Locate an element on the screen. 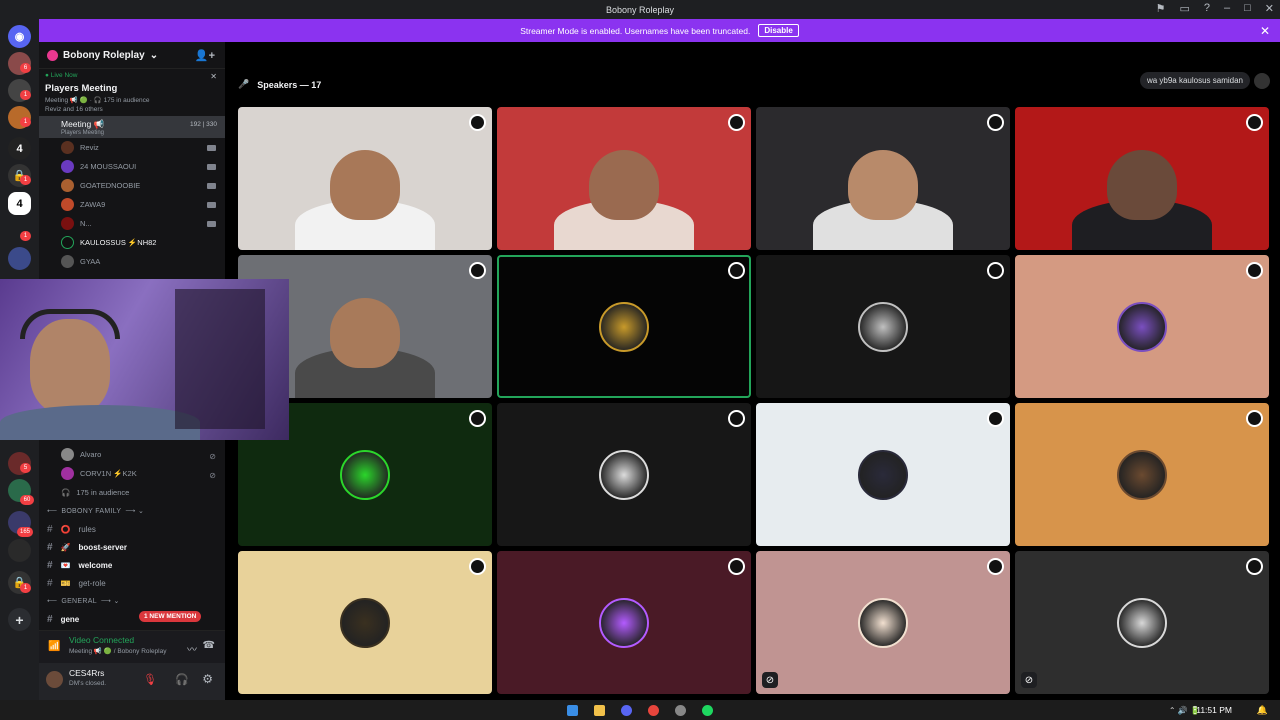  invite-icon: 👤+ is located at coordinates (205, 55).